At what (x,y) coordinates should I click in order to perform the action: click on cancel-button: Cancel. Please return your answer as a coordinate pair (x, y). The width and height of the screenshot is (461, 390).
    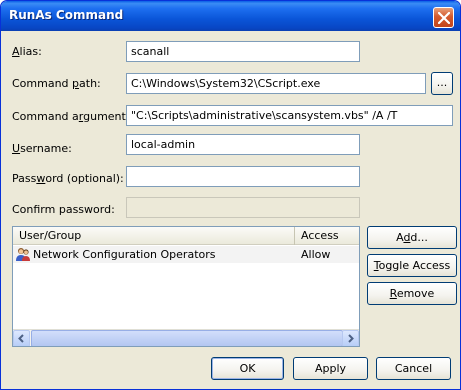
    Looking at the image, I should click on (413, 368).